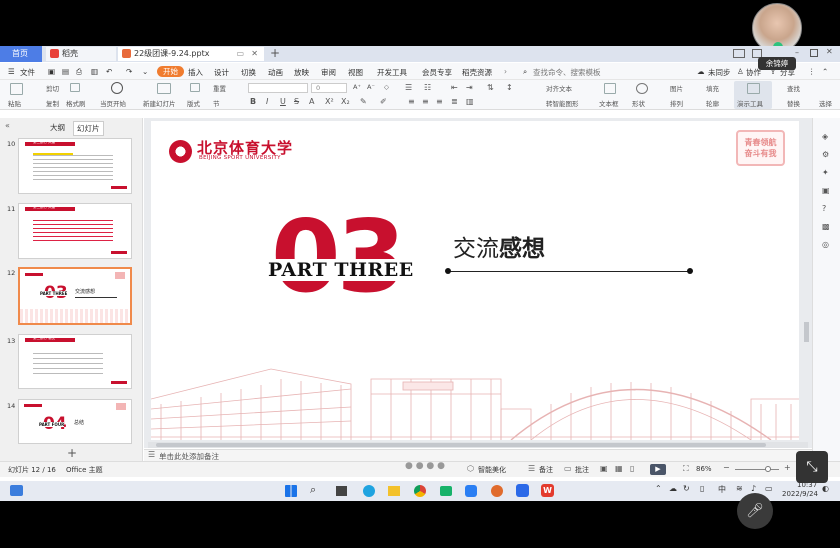 The width and height of the screenshot is (840, 548). I want to click on comments-button: 批注, so click(582, 470).